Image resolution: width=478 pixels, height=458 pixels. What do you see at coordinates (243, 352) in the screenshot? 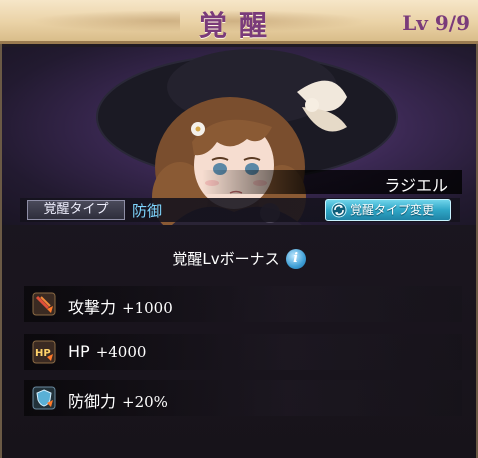
I see `bonus-row-hp: HP HP +4000` at bounding box center [243, 352].